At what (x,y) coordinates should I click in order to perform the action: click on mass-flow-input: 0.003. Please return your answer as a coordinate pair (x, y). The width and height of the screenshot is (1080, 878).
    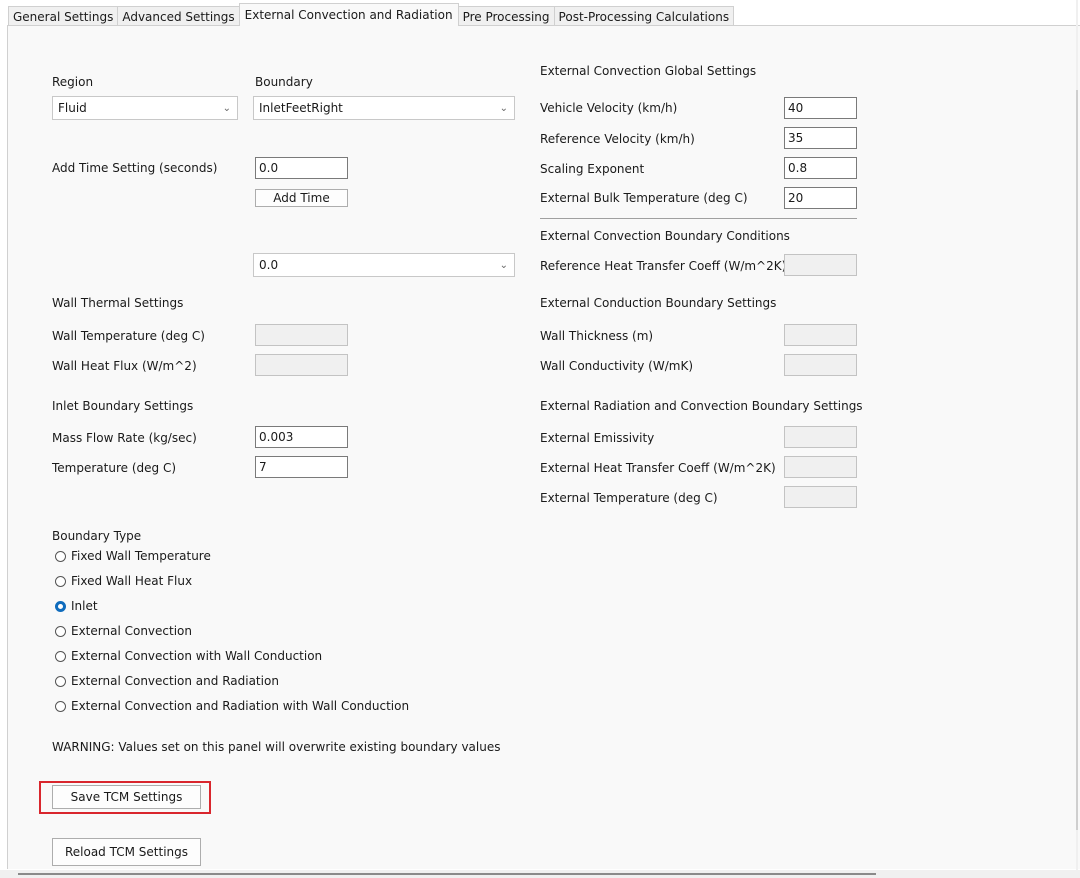
    Looking at the image, I should click on (301, 437).